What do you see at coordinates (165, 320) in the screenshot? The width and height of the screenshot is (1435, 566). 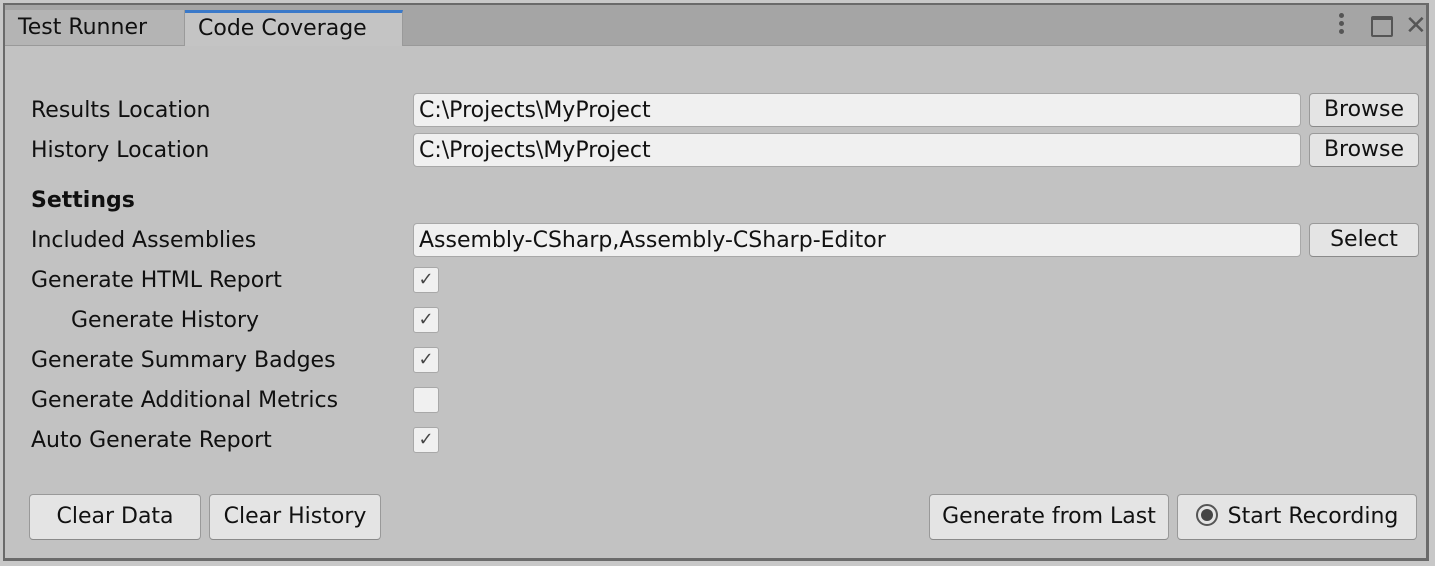 I see `generate-history-label: Generate History` at bounding box center [165, 320].